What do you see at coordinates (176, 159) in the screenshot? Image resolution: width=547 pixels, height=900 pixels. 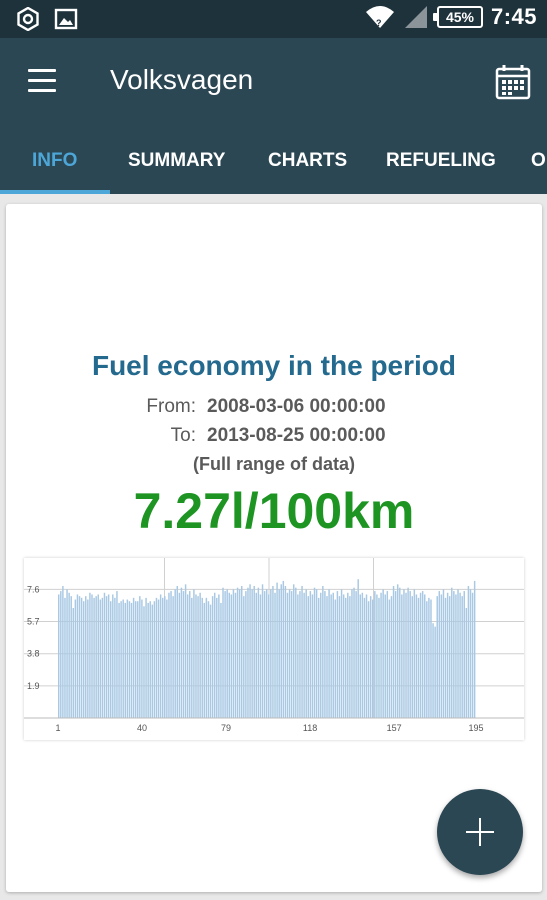 I see `tab-summary: SUMMARY` at bounding box center [176, 159].